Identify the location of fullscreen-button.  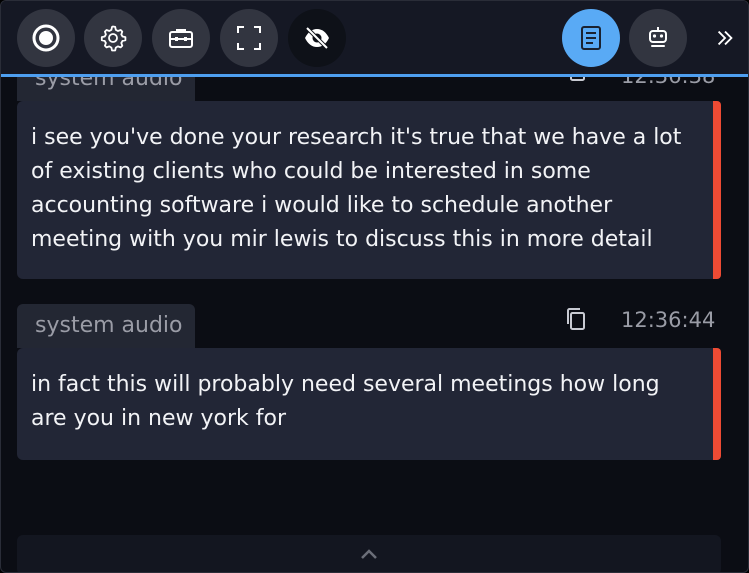
(249, 38).